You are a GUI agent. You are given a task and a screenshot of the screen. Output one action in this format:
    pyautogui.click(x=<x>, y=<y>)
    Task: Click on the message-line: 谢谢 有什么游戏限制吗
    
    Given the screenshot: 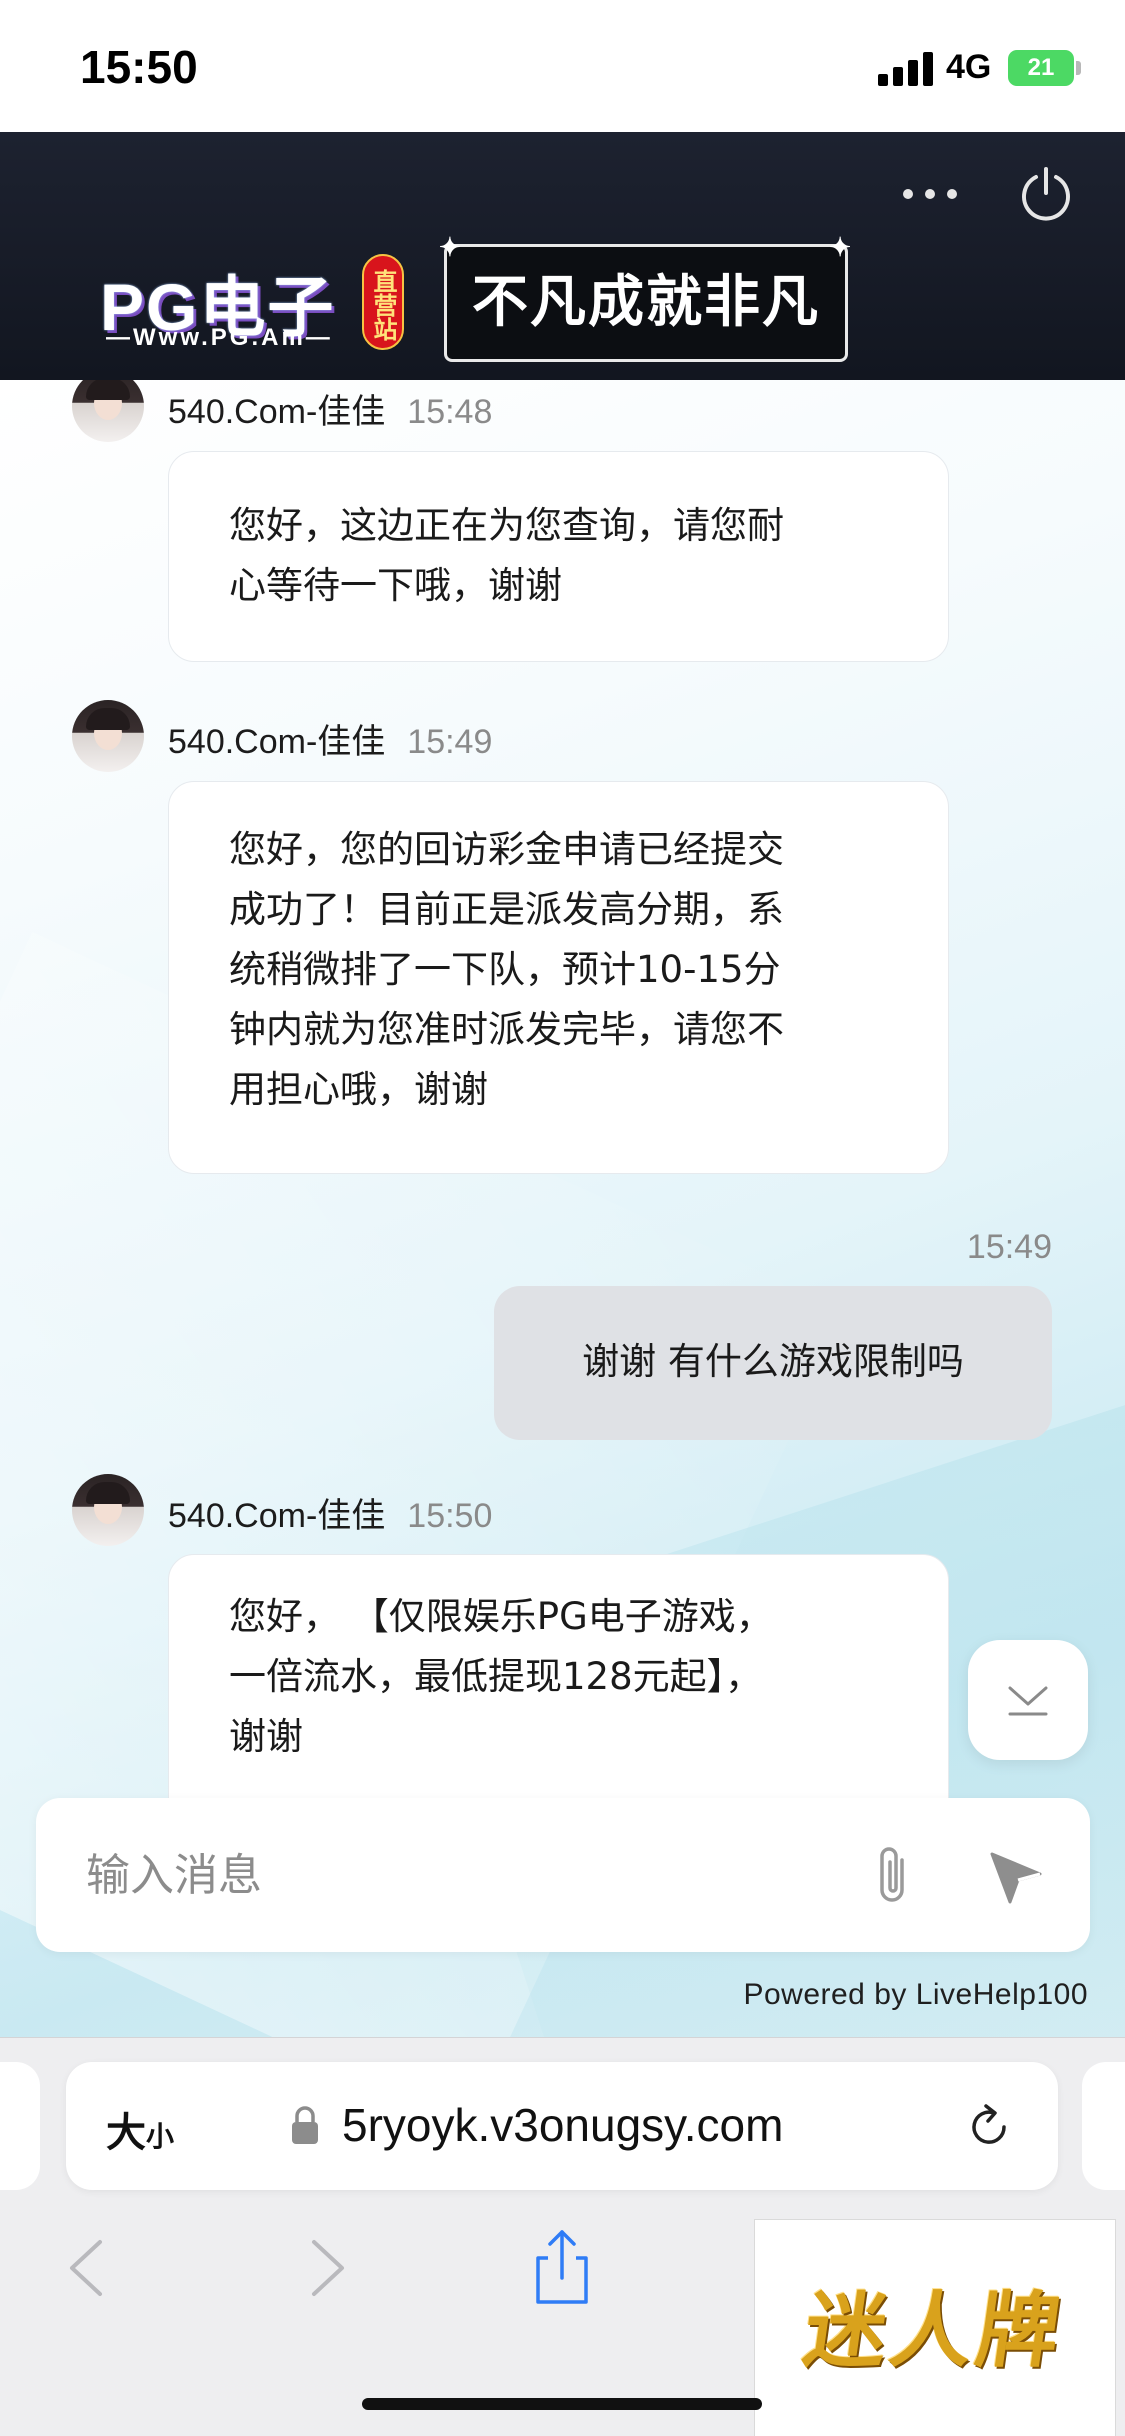 What is the action you would take?
    pyautogui.click(x=773, y=1361)
    